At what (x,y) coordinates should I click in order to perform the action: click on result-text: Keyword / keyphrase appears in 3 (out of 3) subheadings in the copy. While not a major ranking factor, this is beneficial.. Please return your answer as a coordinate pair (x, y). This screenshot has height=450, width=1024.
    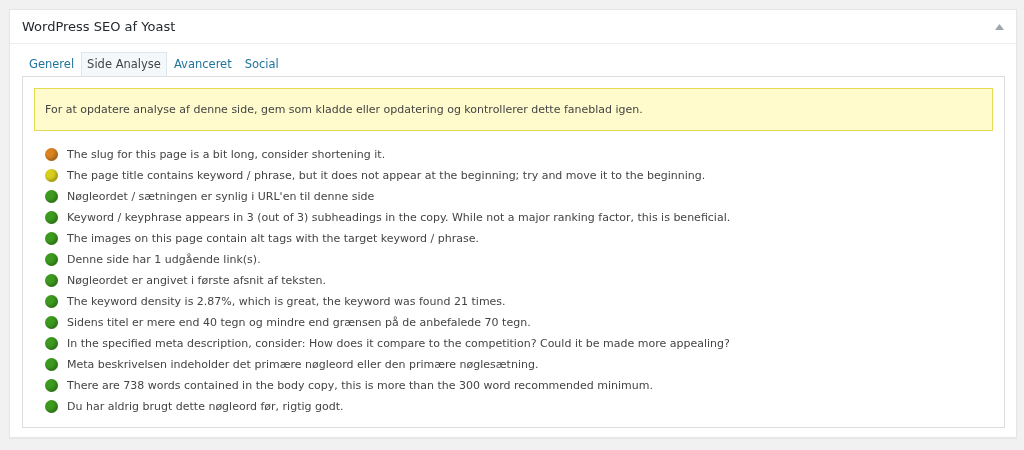
    Looking at the image, I should click on (399, 217).